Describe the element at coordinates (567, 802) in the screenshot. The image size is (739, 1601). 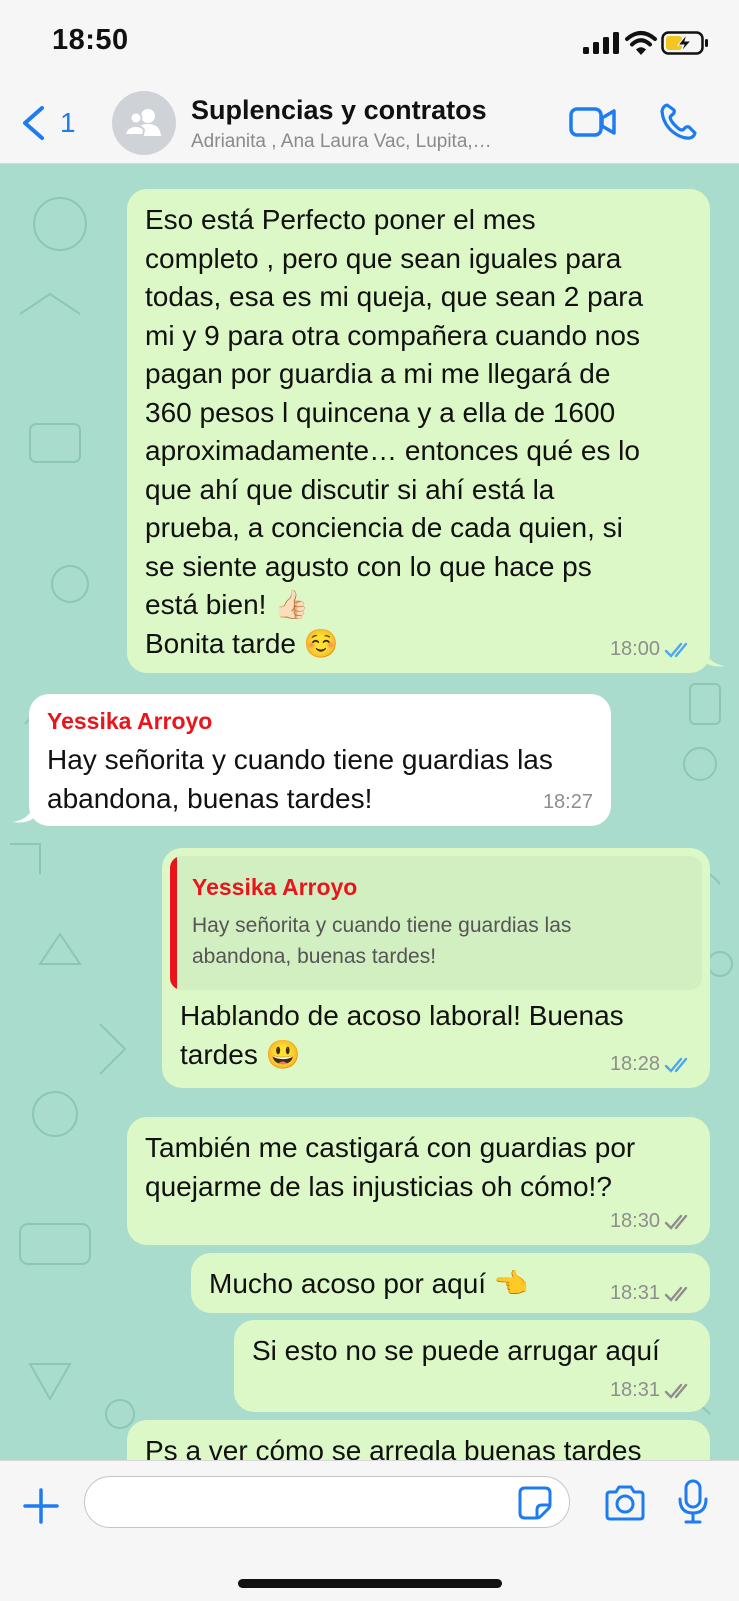
I see `message-time: 18:27` at that location.